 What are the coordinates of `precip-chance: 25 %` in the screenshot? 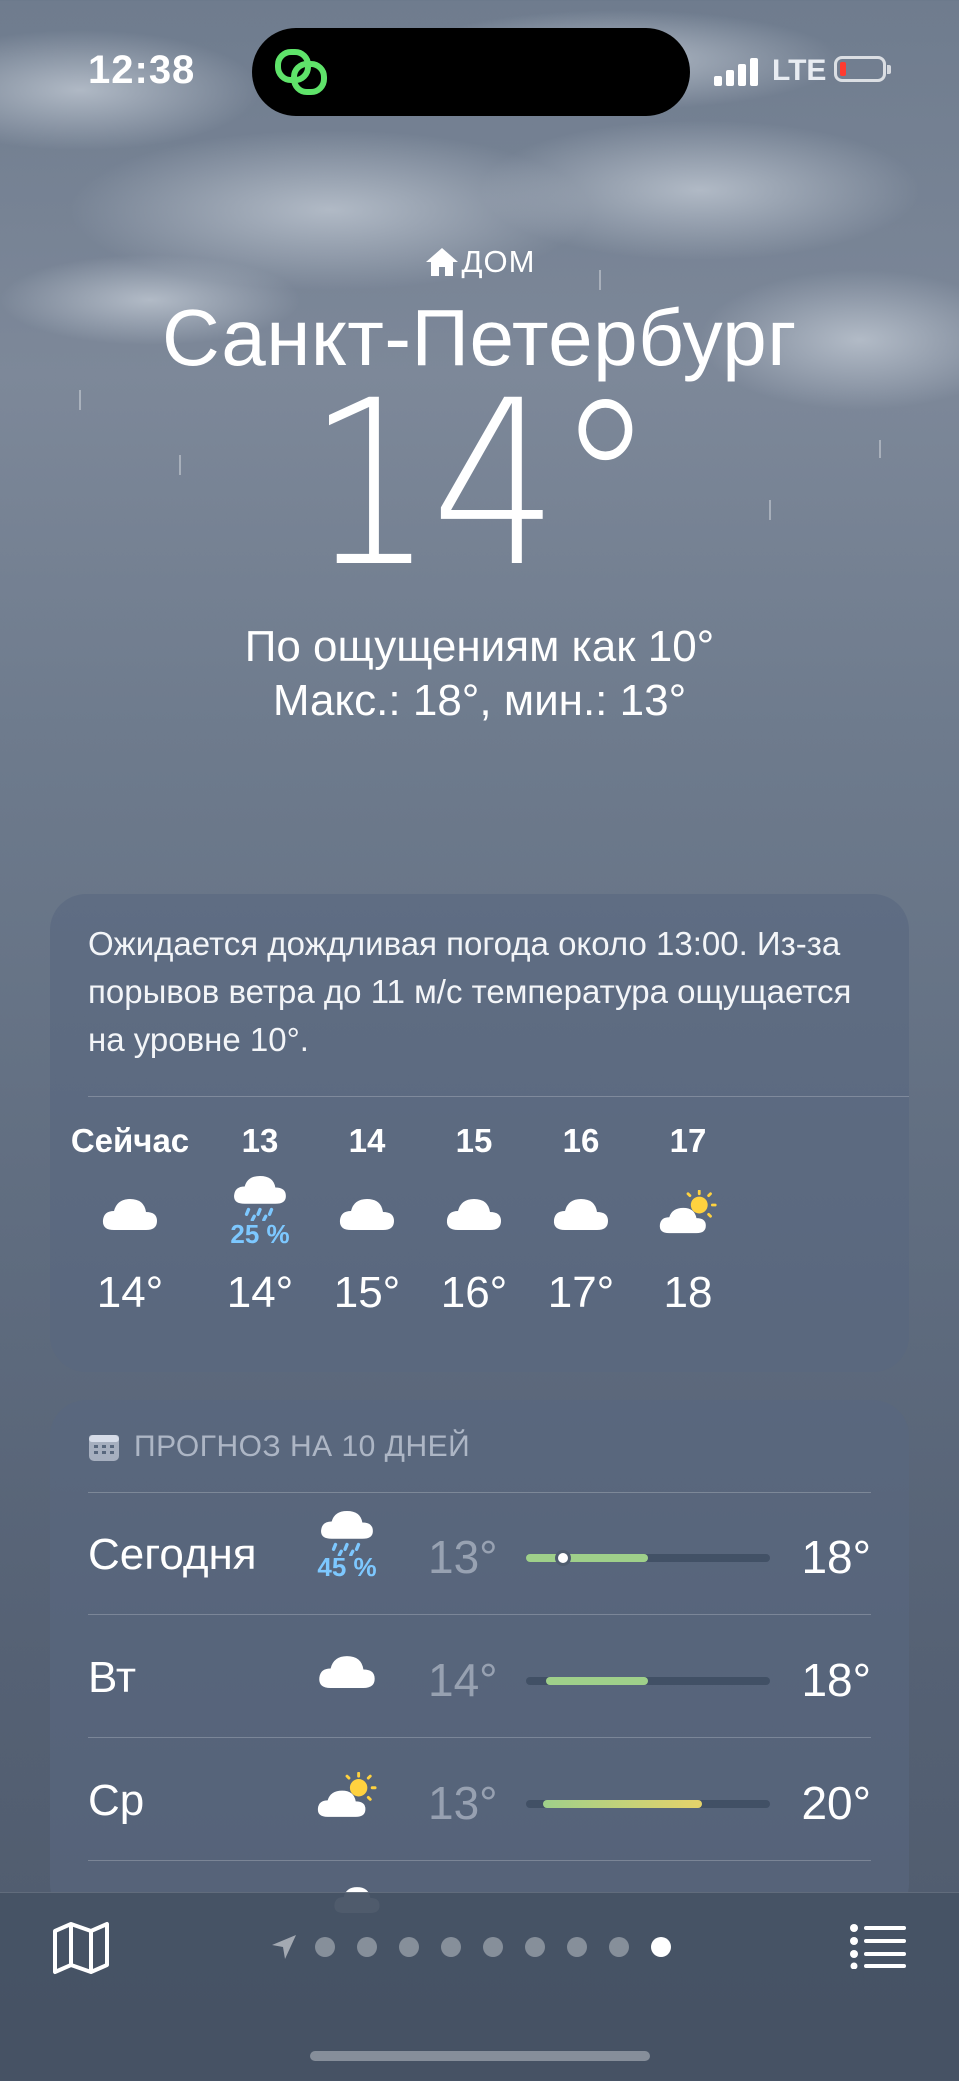 It's located at (260, 1233).